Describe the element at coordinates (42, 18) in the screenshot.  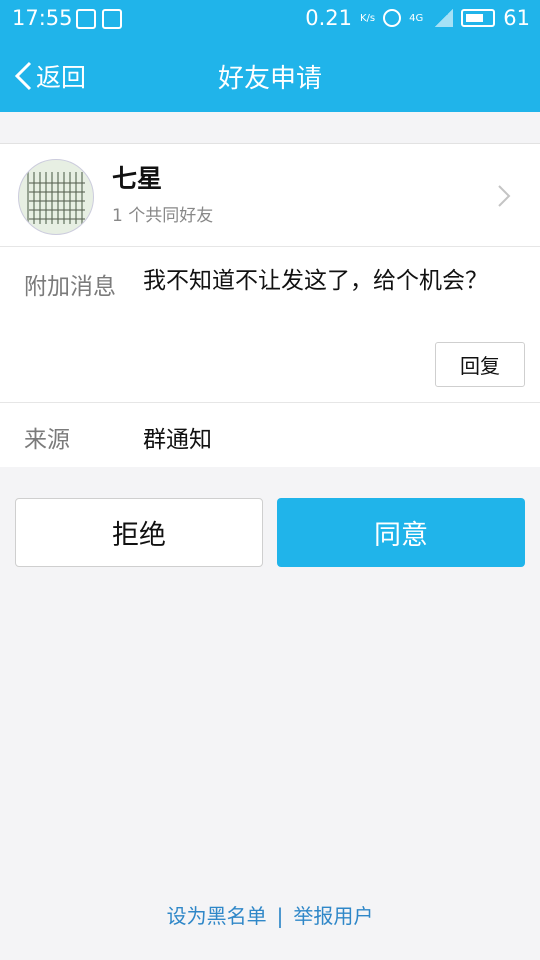
I see `status-time: 17:55` at that location.